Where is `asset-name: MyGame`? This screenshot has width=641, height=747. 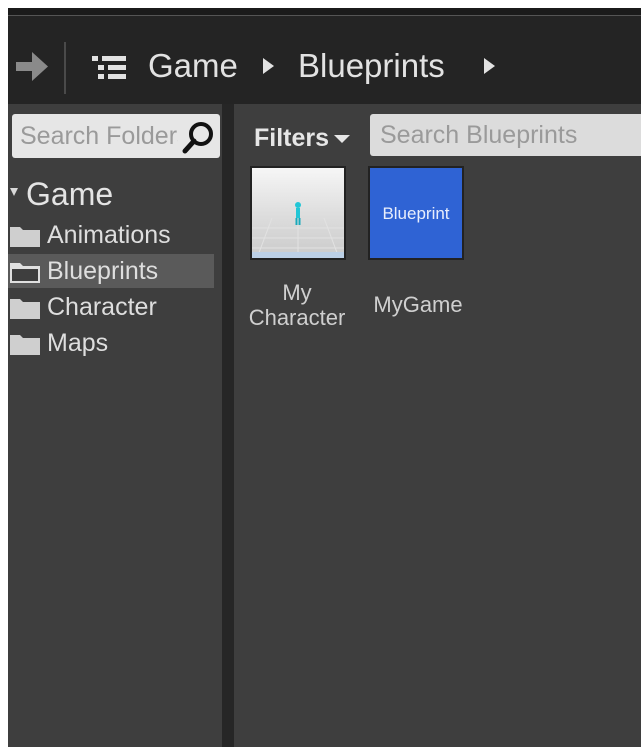
asset-name: MyGame is located at coordinates (418, 304).